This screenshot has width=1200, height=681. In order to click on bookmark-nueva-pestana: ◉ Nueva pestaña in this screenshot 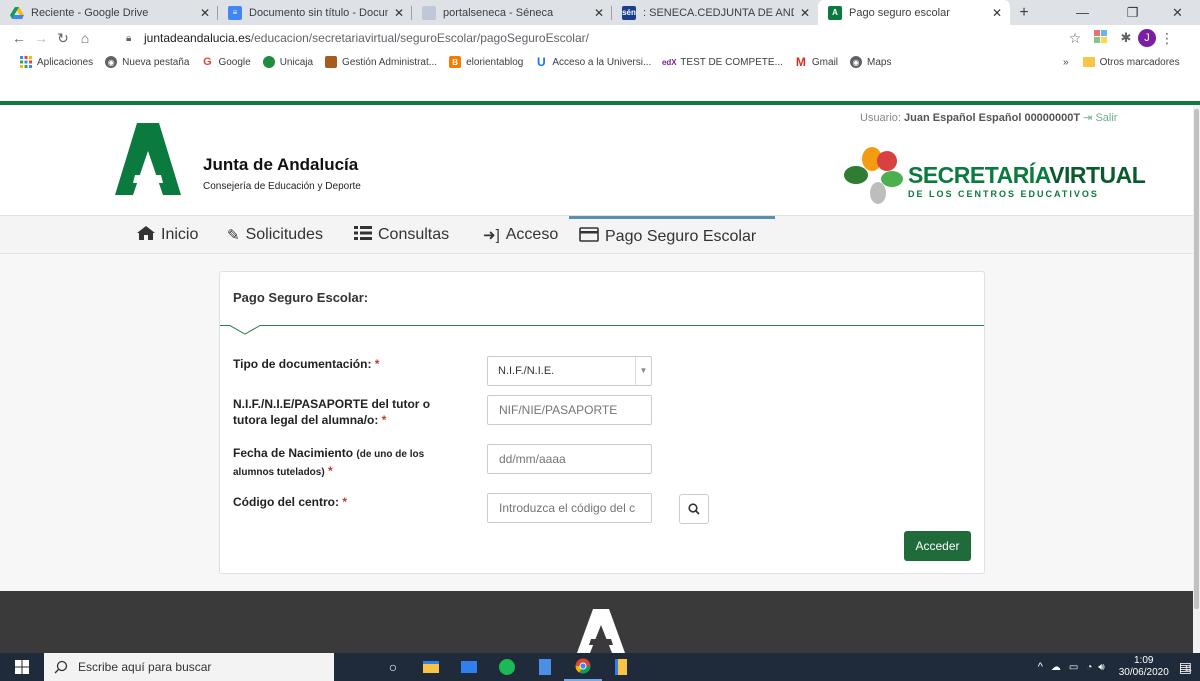, I will do `click(147, 62)`.